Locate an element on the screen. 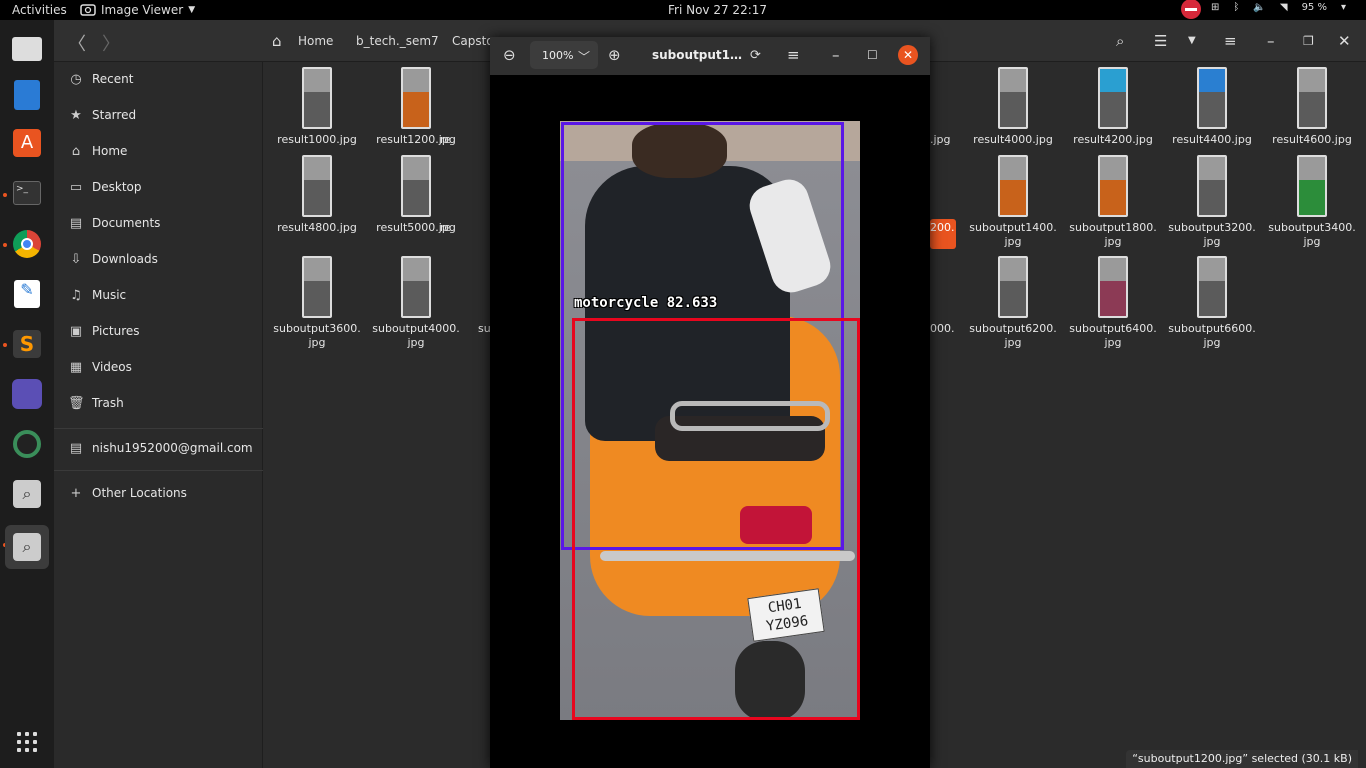  zoom-select: 100% ﹀ is located at coordinates (564, 55).